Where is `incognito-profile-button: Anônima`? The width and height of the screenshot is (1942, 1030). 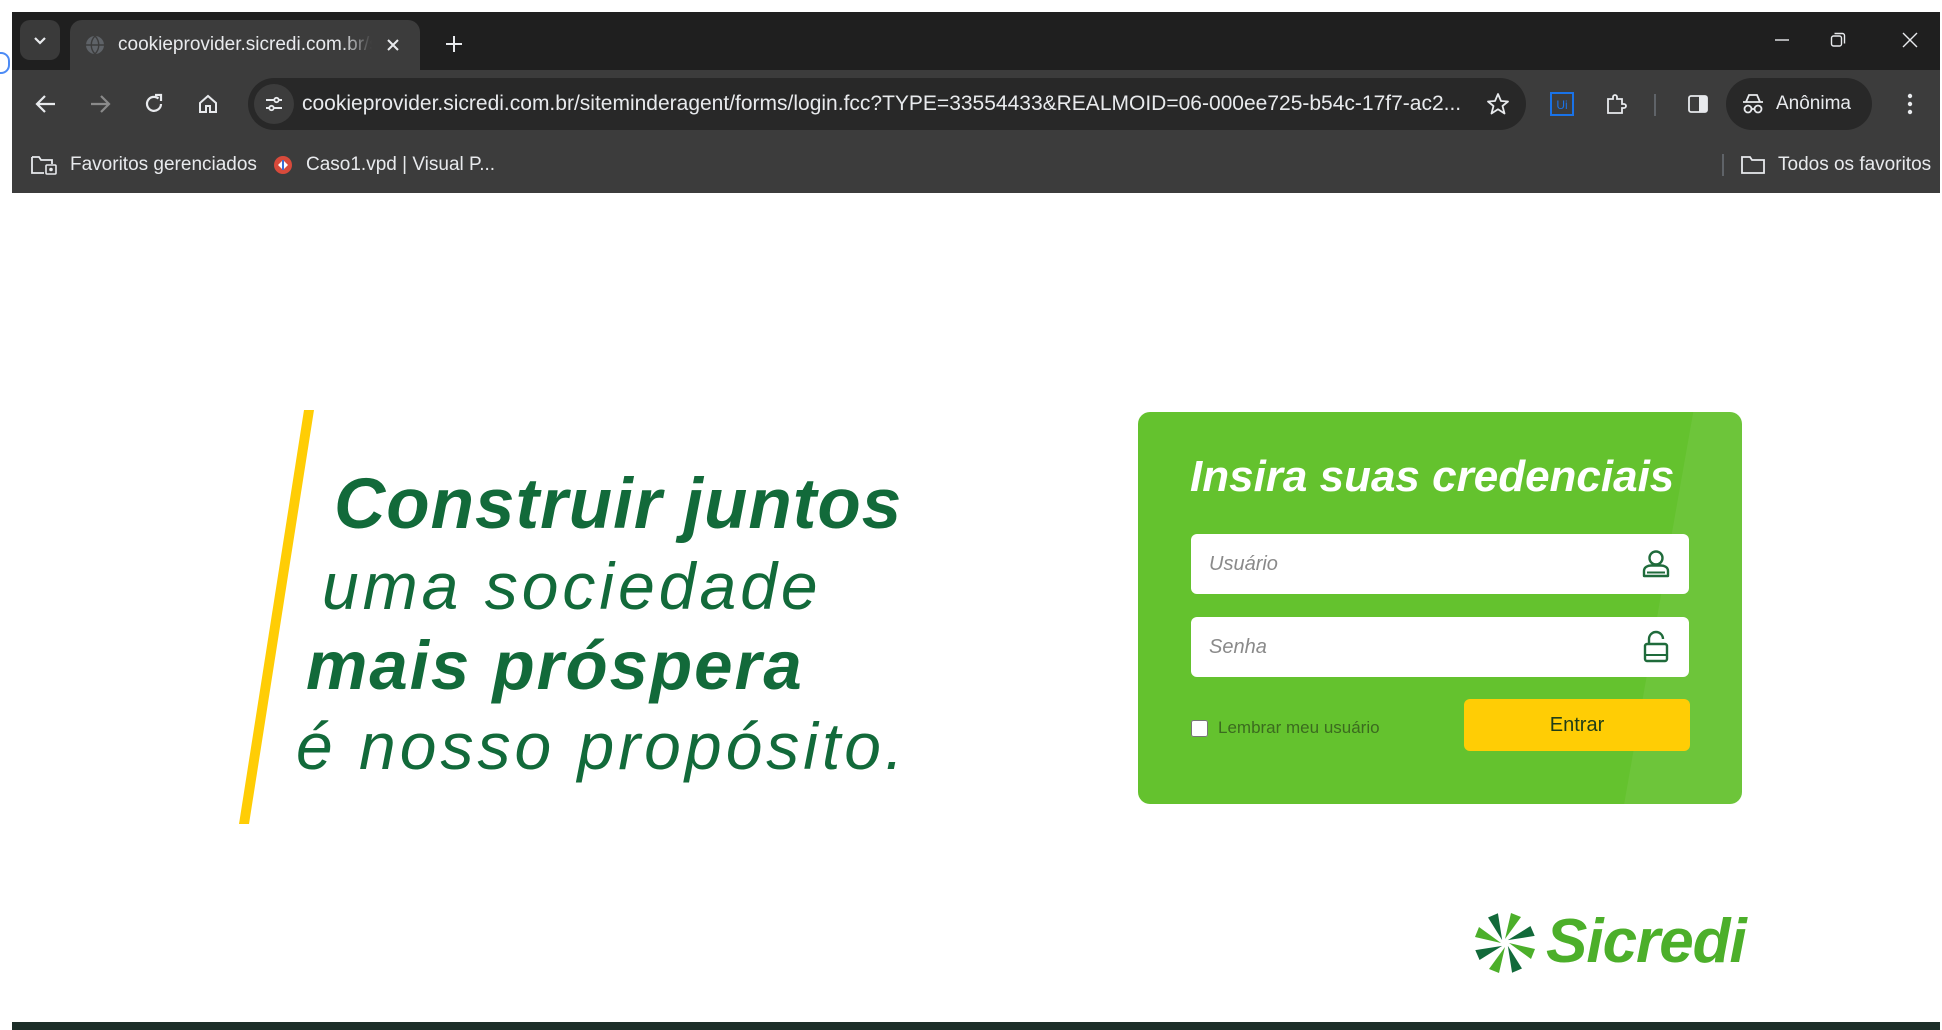
incognito-profile-button: Anônima is located at coordinates (1799, 104).